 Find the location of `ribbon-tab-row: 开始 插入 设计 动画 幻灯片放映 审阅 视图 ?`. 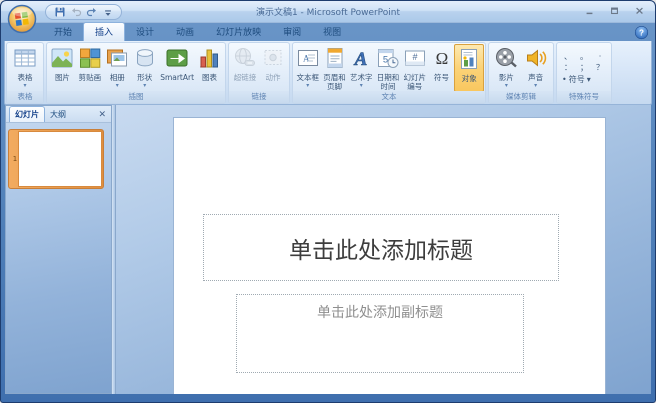

ribbon-tab-row: 开始 插入 设计 动画 幻灯片放映 审阅 视图 ? is located at coordinates (328, 31).